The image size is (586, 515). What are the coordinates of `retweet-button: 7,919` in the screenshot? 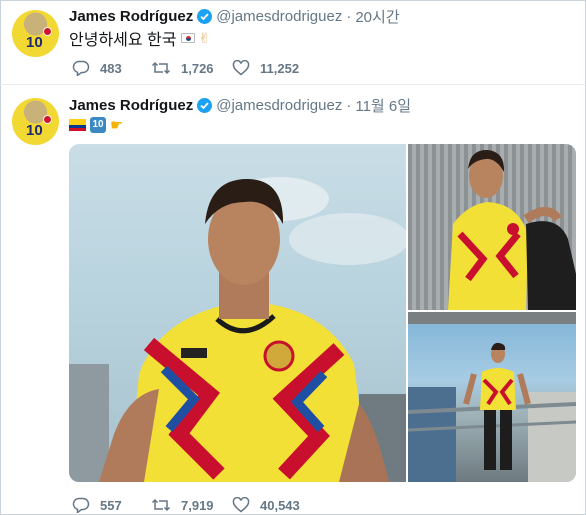 It's located at (191, 505).